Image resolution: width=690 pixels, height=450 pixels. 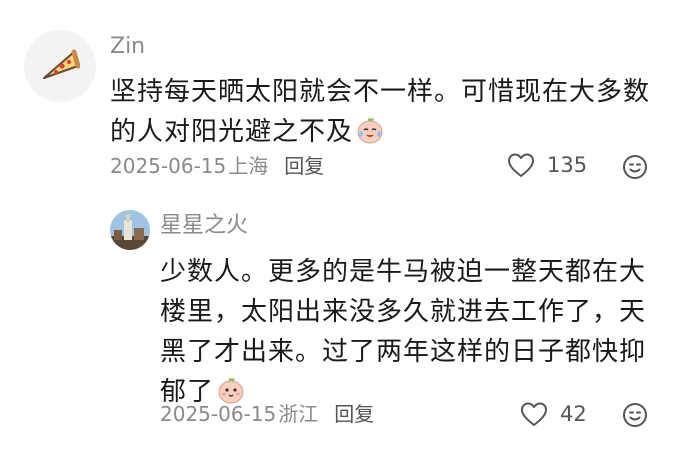 What do you see at coordinates (390, 112) in the screenshot?
I see `comment-text: 坚持每天晒太阳就会不一样。可惜现在大多数的人对阳光避之不及` at bounding box center [390, 112].